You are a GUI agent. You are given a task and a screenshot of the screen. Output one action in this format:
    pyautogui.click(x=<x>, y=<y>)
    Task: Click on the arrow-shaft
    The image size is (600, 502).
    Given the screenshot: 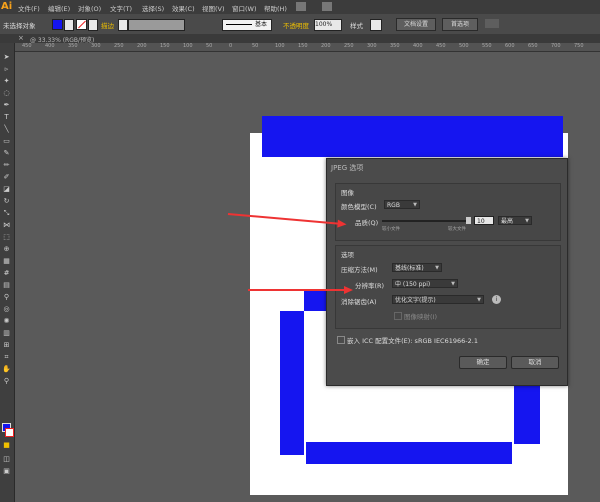 What is the action you would take?
    pyautogui.click(x=297, y=290)
    